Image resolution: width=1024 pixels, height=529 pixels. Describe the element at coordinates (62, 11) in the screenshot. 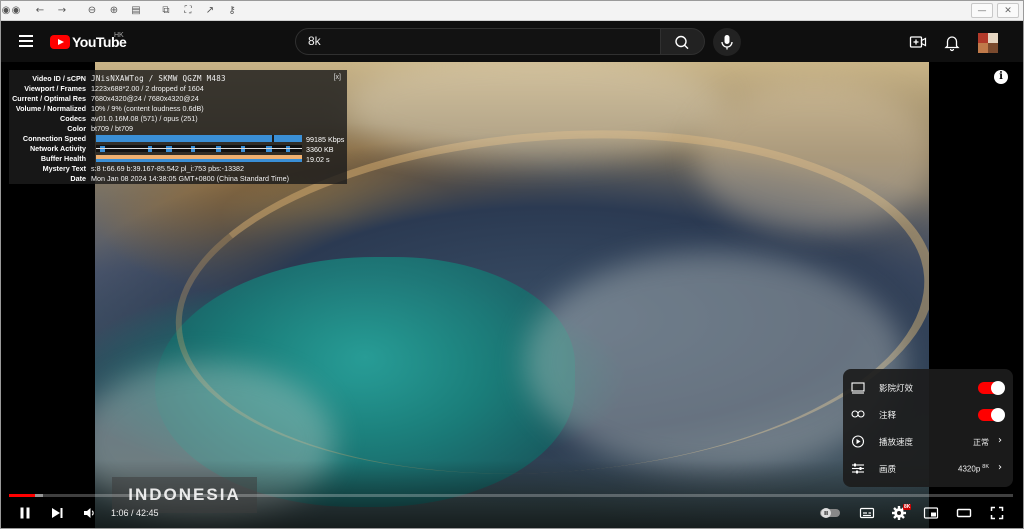

I see `forward-arrow-icon: →` at that location.